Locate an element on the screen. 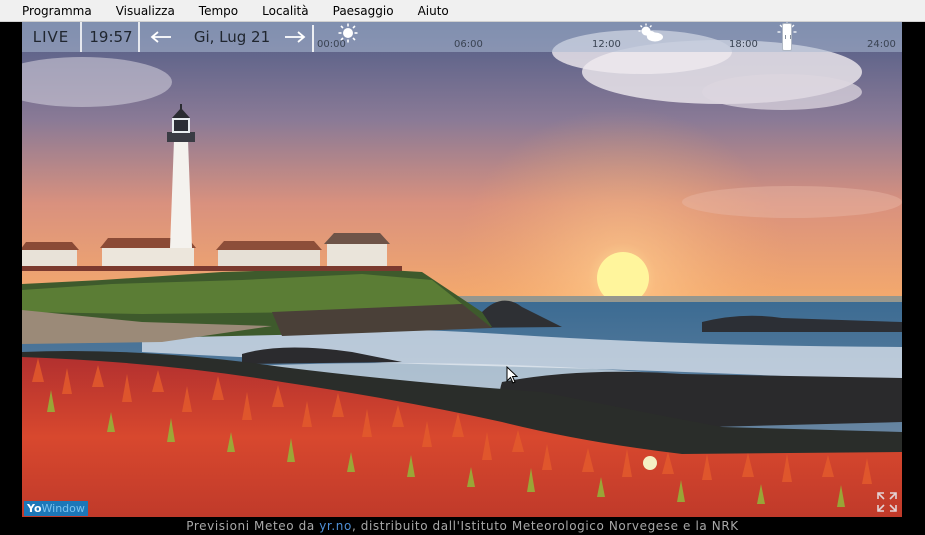 This screenshot has height=535, width=925. footer-prefix: Previsioni Meteo da is located at coordinates (250, 526).